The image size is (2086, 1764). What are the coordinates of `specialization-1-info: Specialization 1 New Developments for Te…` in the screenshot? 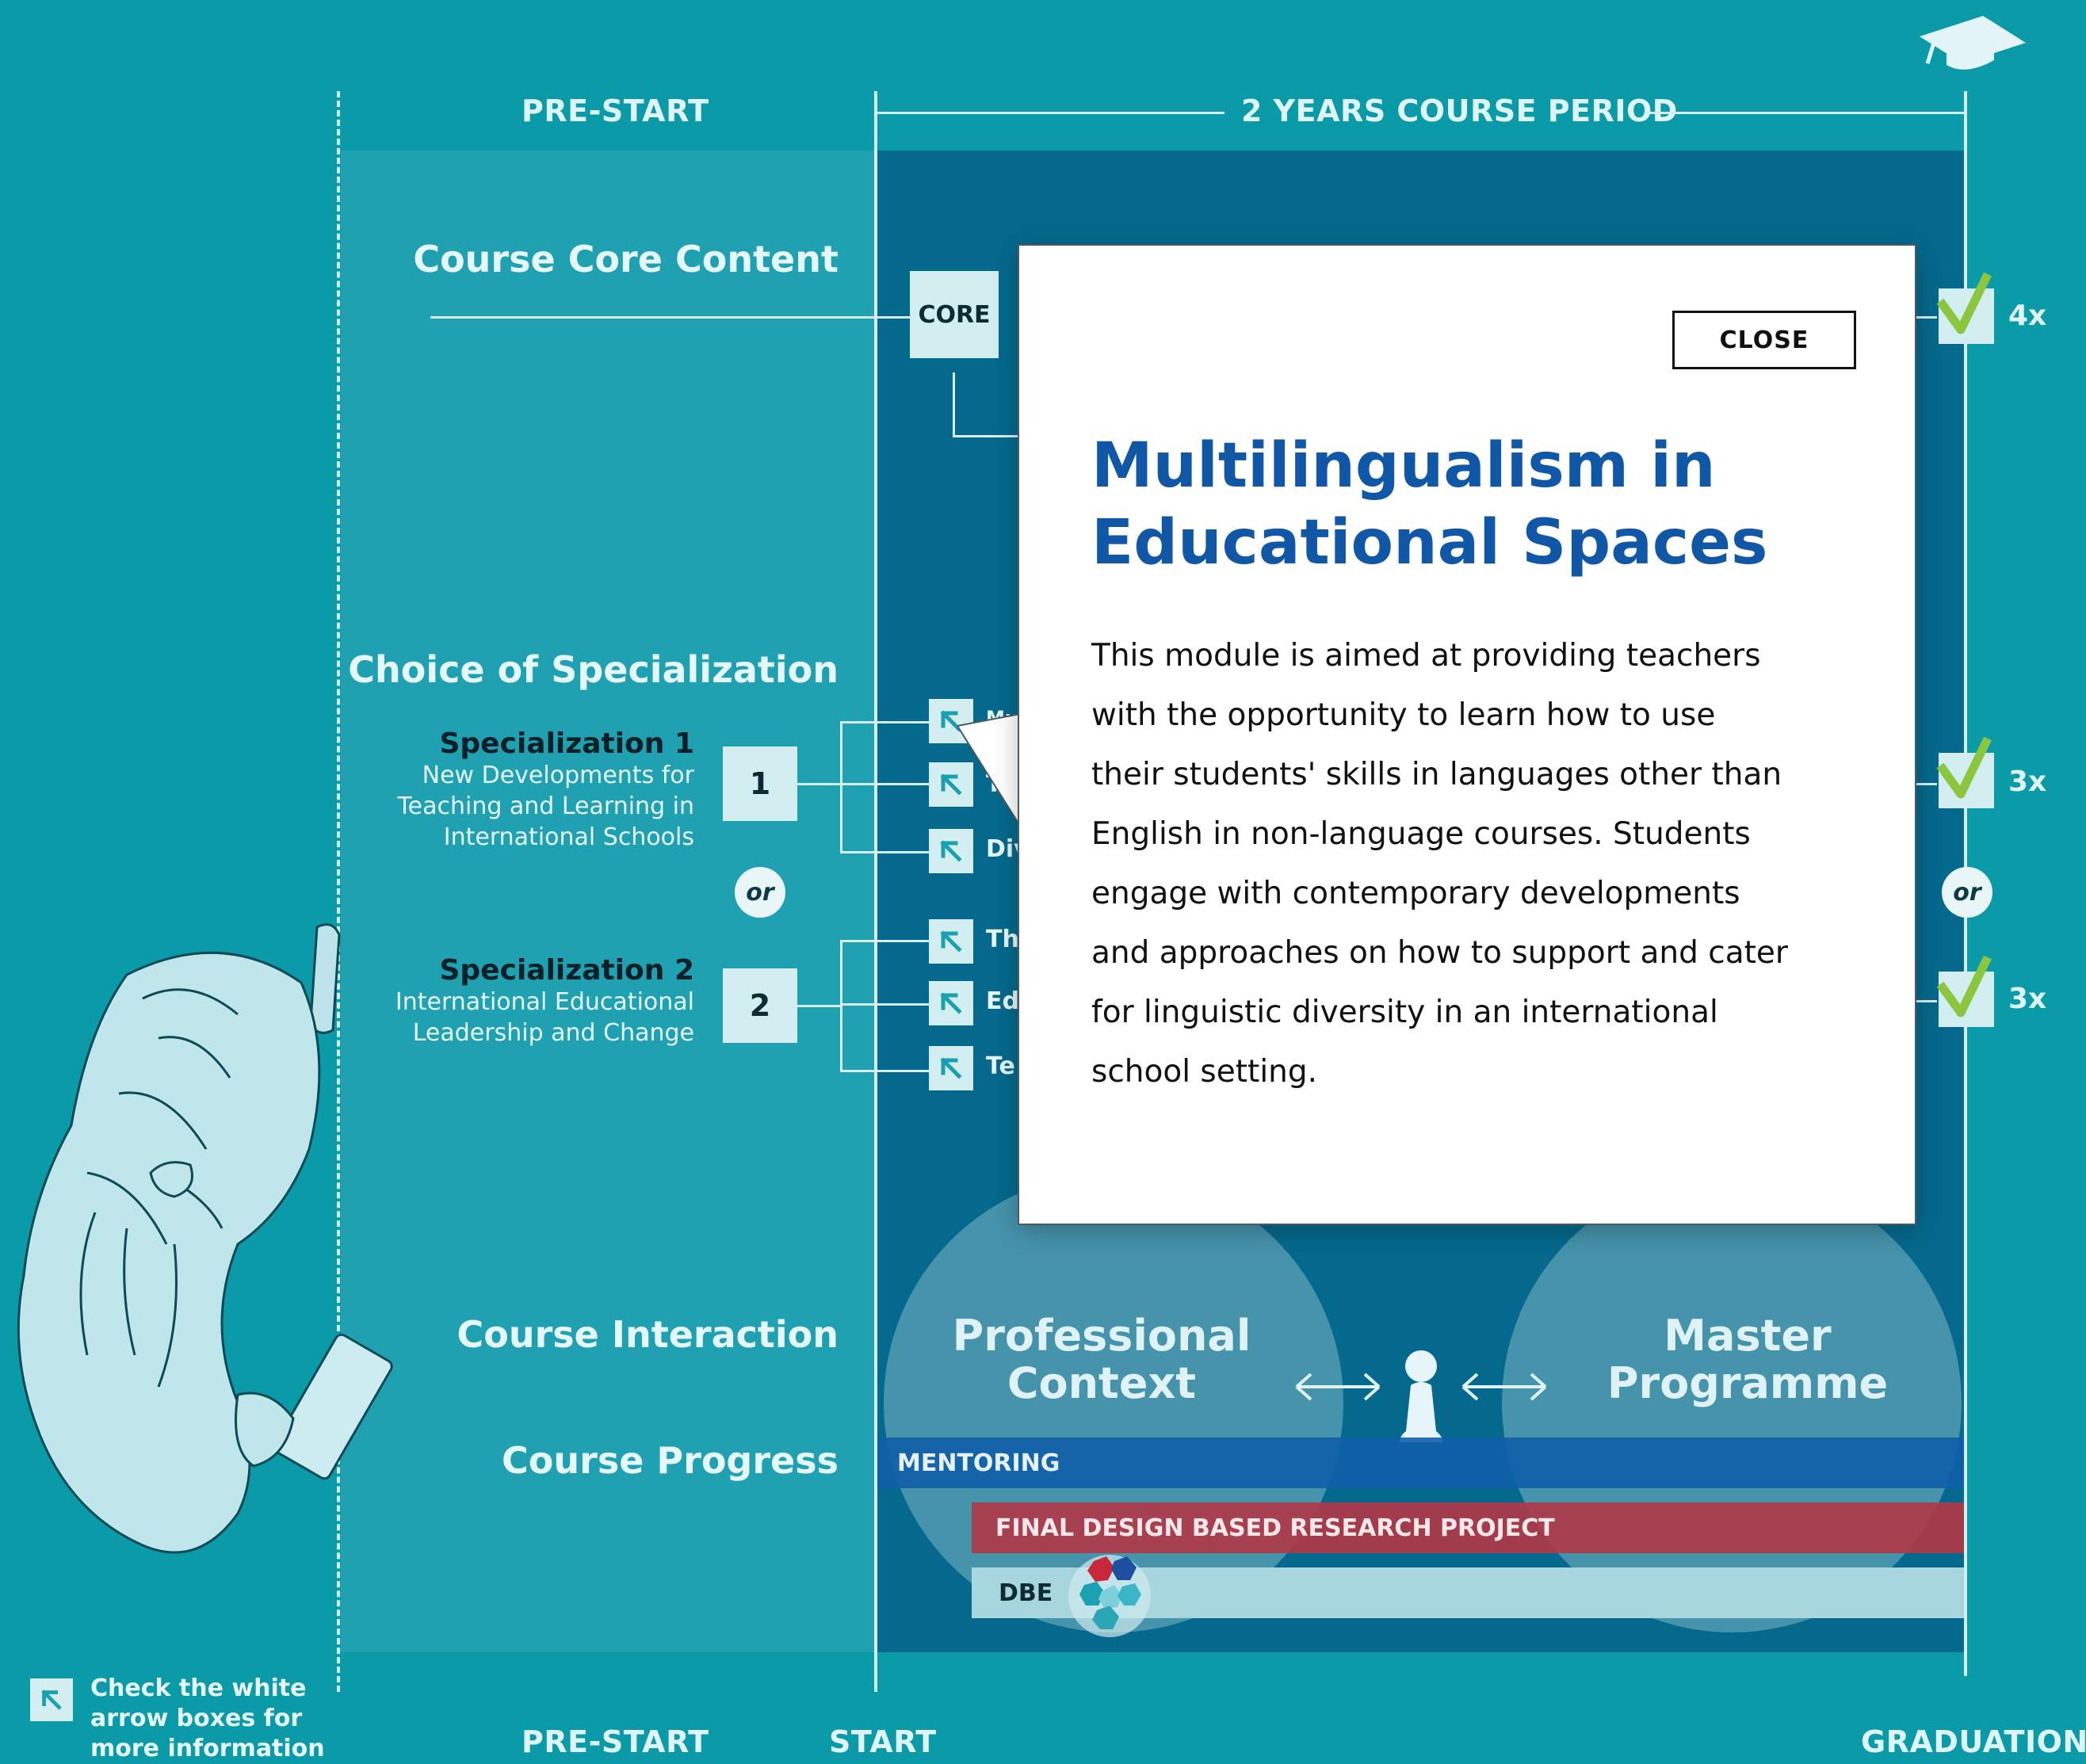 It's located at (545, 790).